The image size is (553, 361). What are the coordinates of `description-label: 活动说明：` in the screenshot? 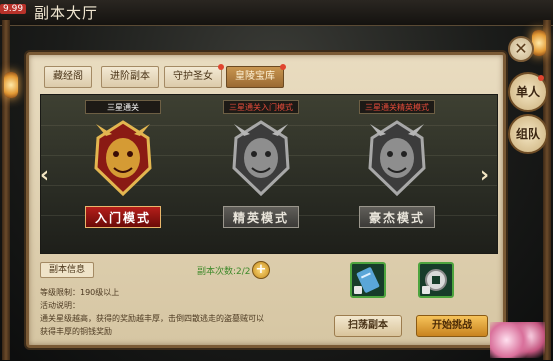 It's located at (60, 305).